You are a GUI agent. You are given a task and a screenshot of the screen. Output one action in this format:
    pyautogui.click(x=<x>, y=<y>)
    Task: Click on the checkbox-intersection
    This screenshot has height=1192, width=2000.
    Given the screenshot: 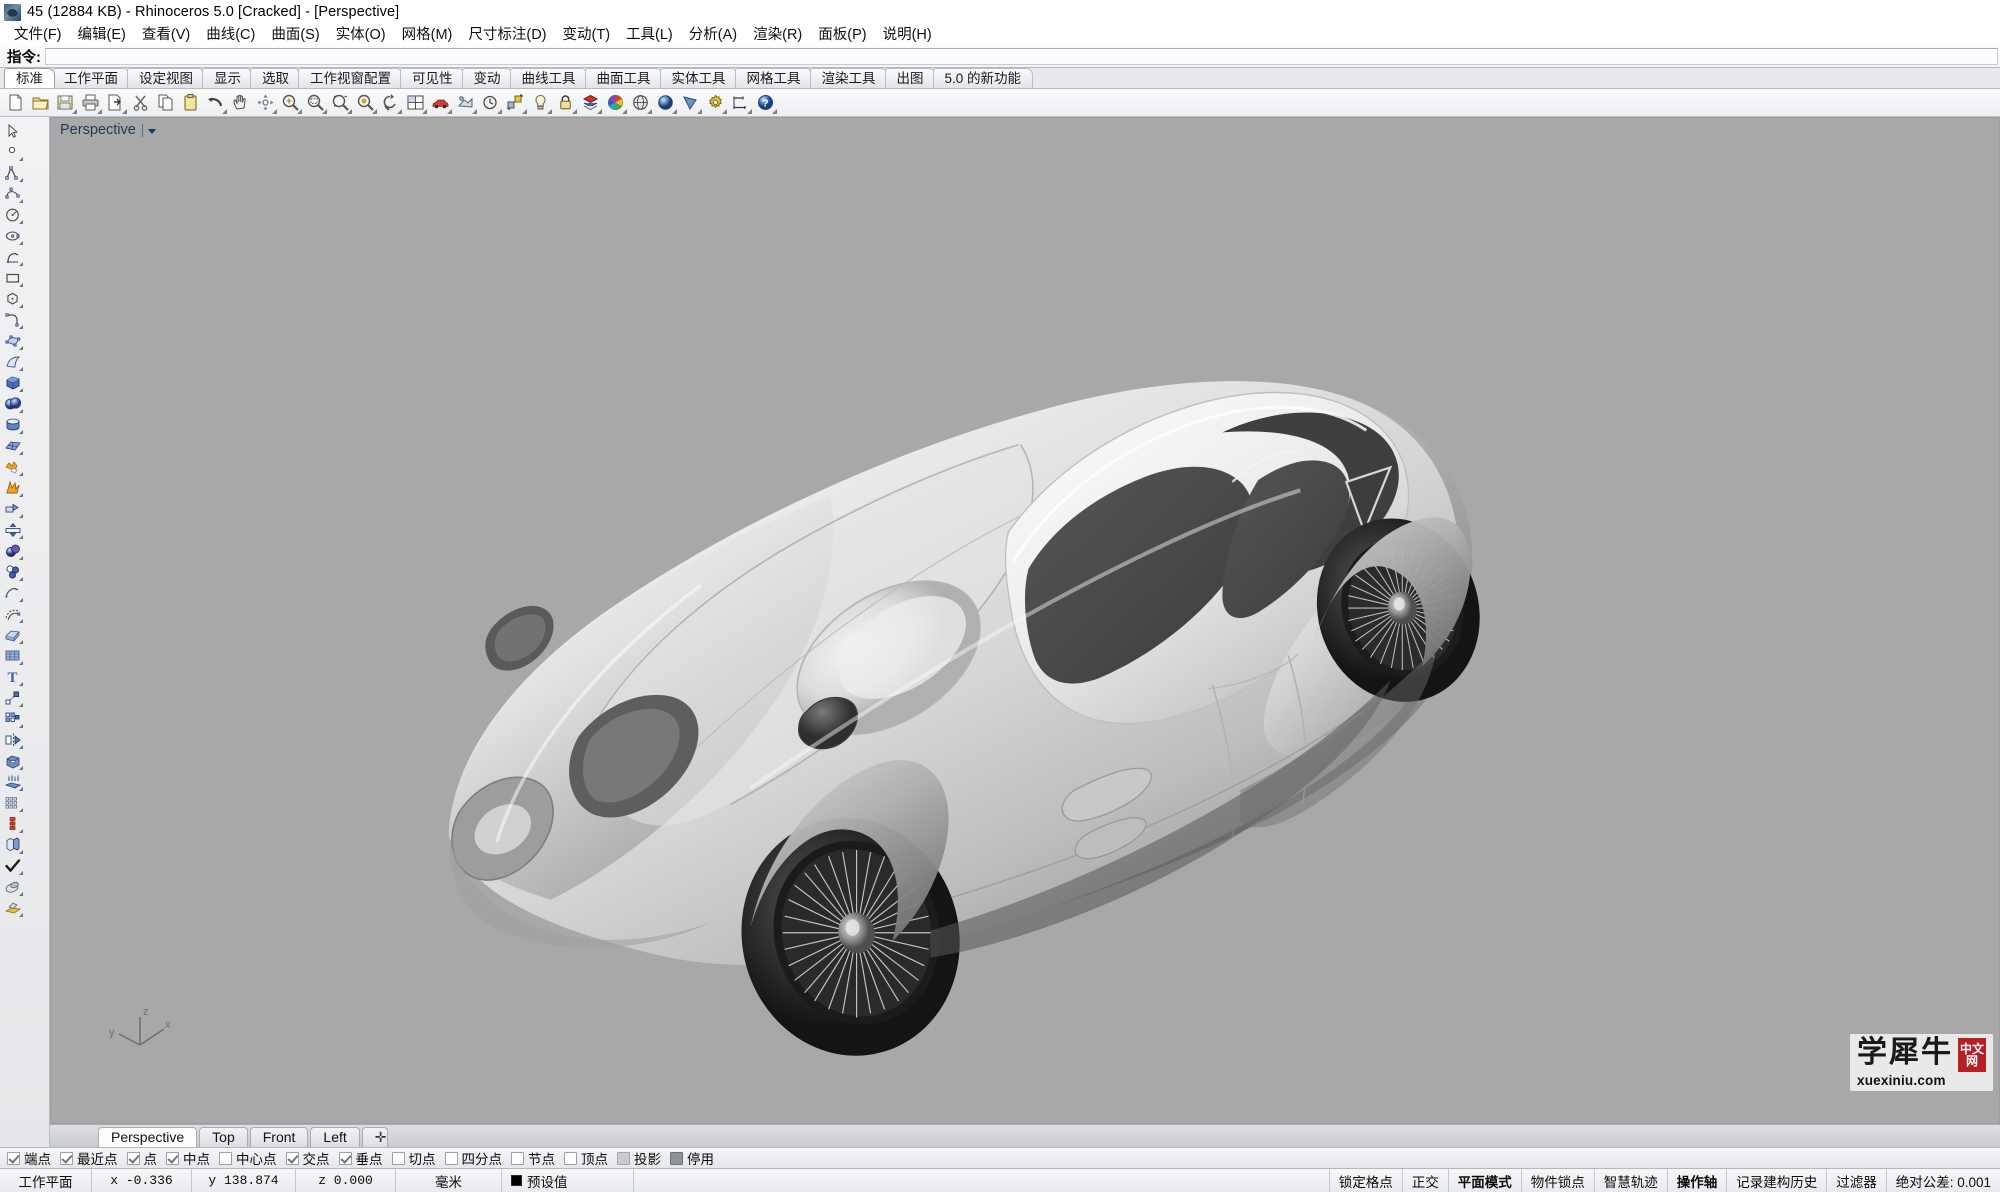 What is the action you would take?
    pyautogui.click(x=292, y=1158)
    